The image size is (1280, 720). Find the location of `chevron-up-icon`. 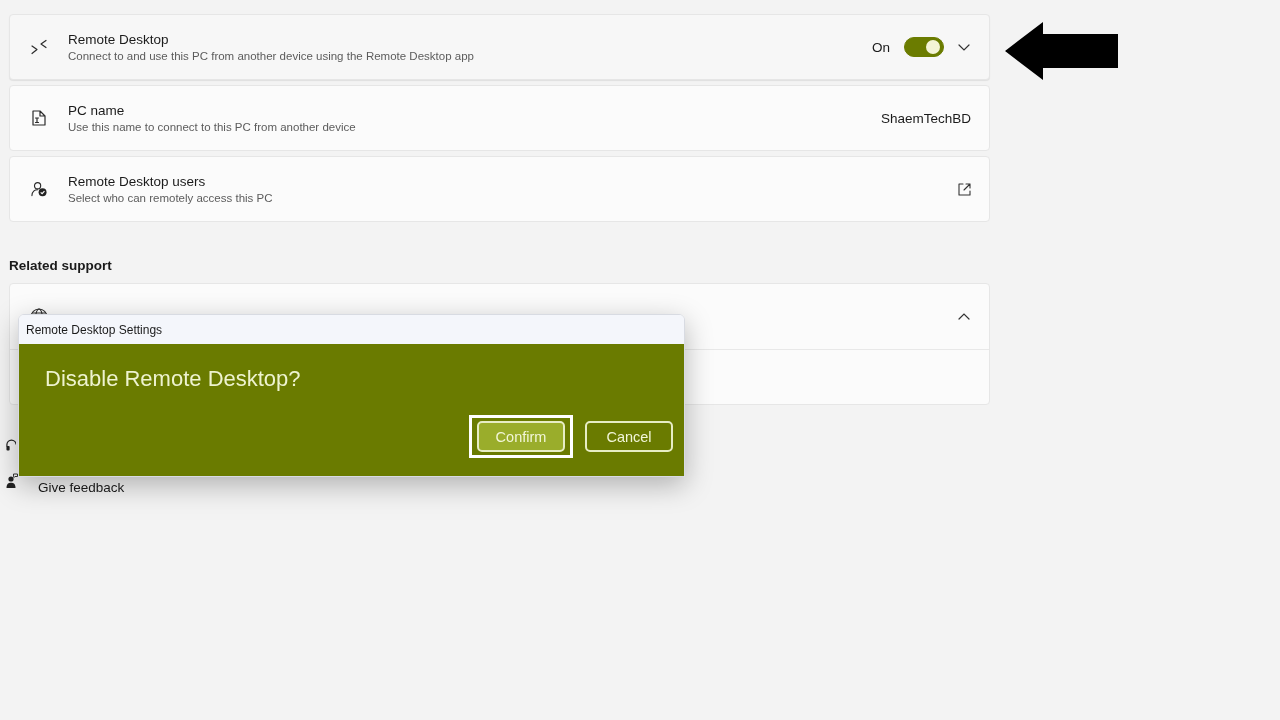

chevron-up-icon is located at coordinates (964, 316).